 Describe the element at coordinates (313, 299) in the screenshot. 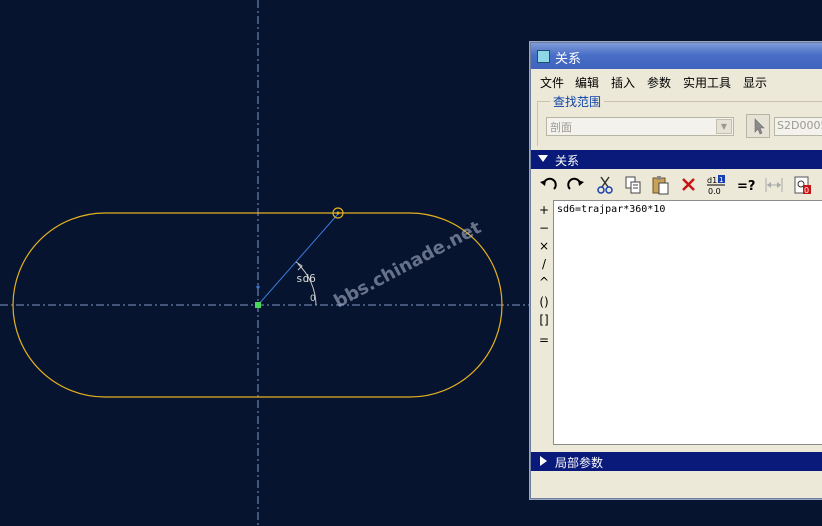

I see `angle-value: 0` at that location.